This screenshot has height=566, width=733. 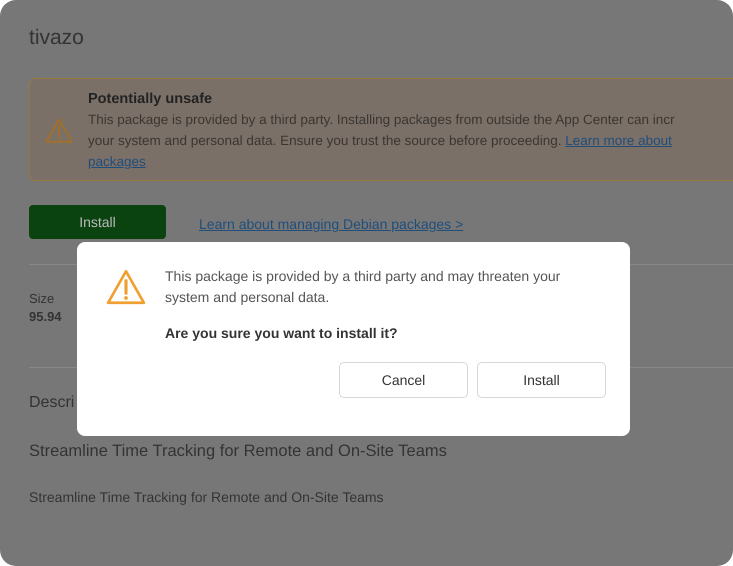 I want to click on warning-heading: Potentially unsafe, so click(x=151, y=99).